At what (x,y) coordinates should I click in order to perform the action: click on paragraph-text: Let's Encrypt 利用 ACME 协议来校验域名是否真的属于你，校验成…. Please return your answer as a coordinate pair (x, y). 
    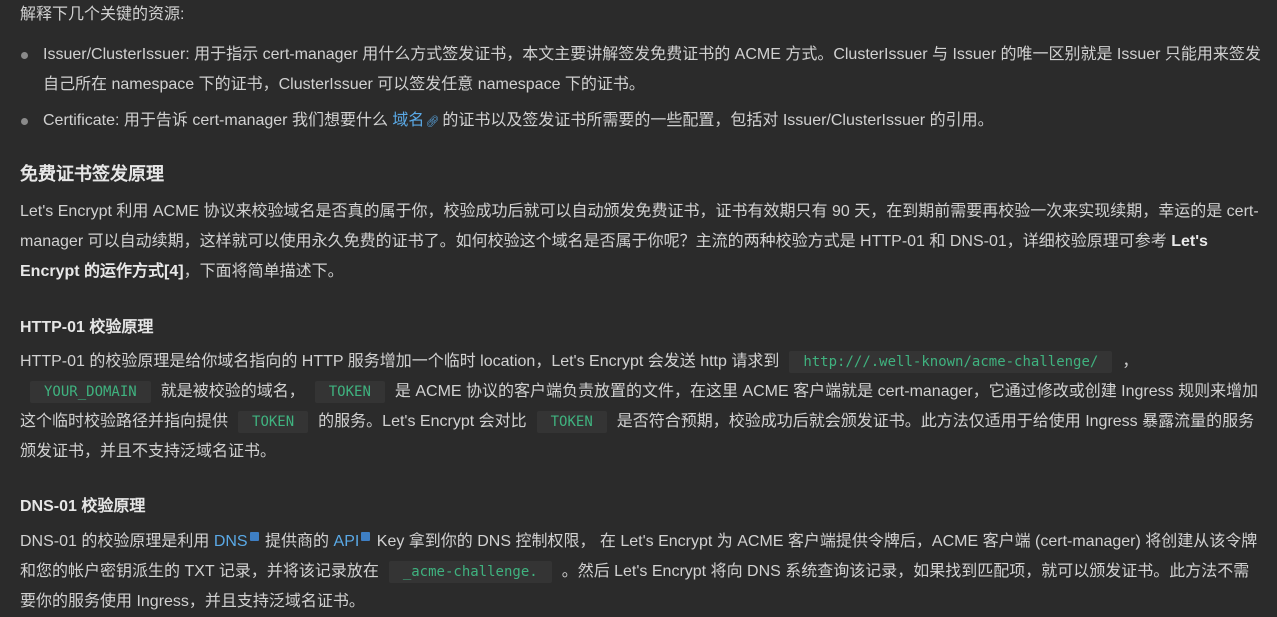
    Looking at the image, I should click on (639, 226).